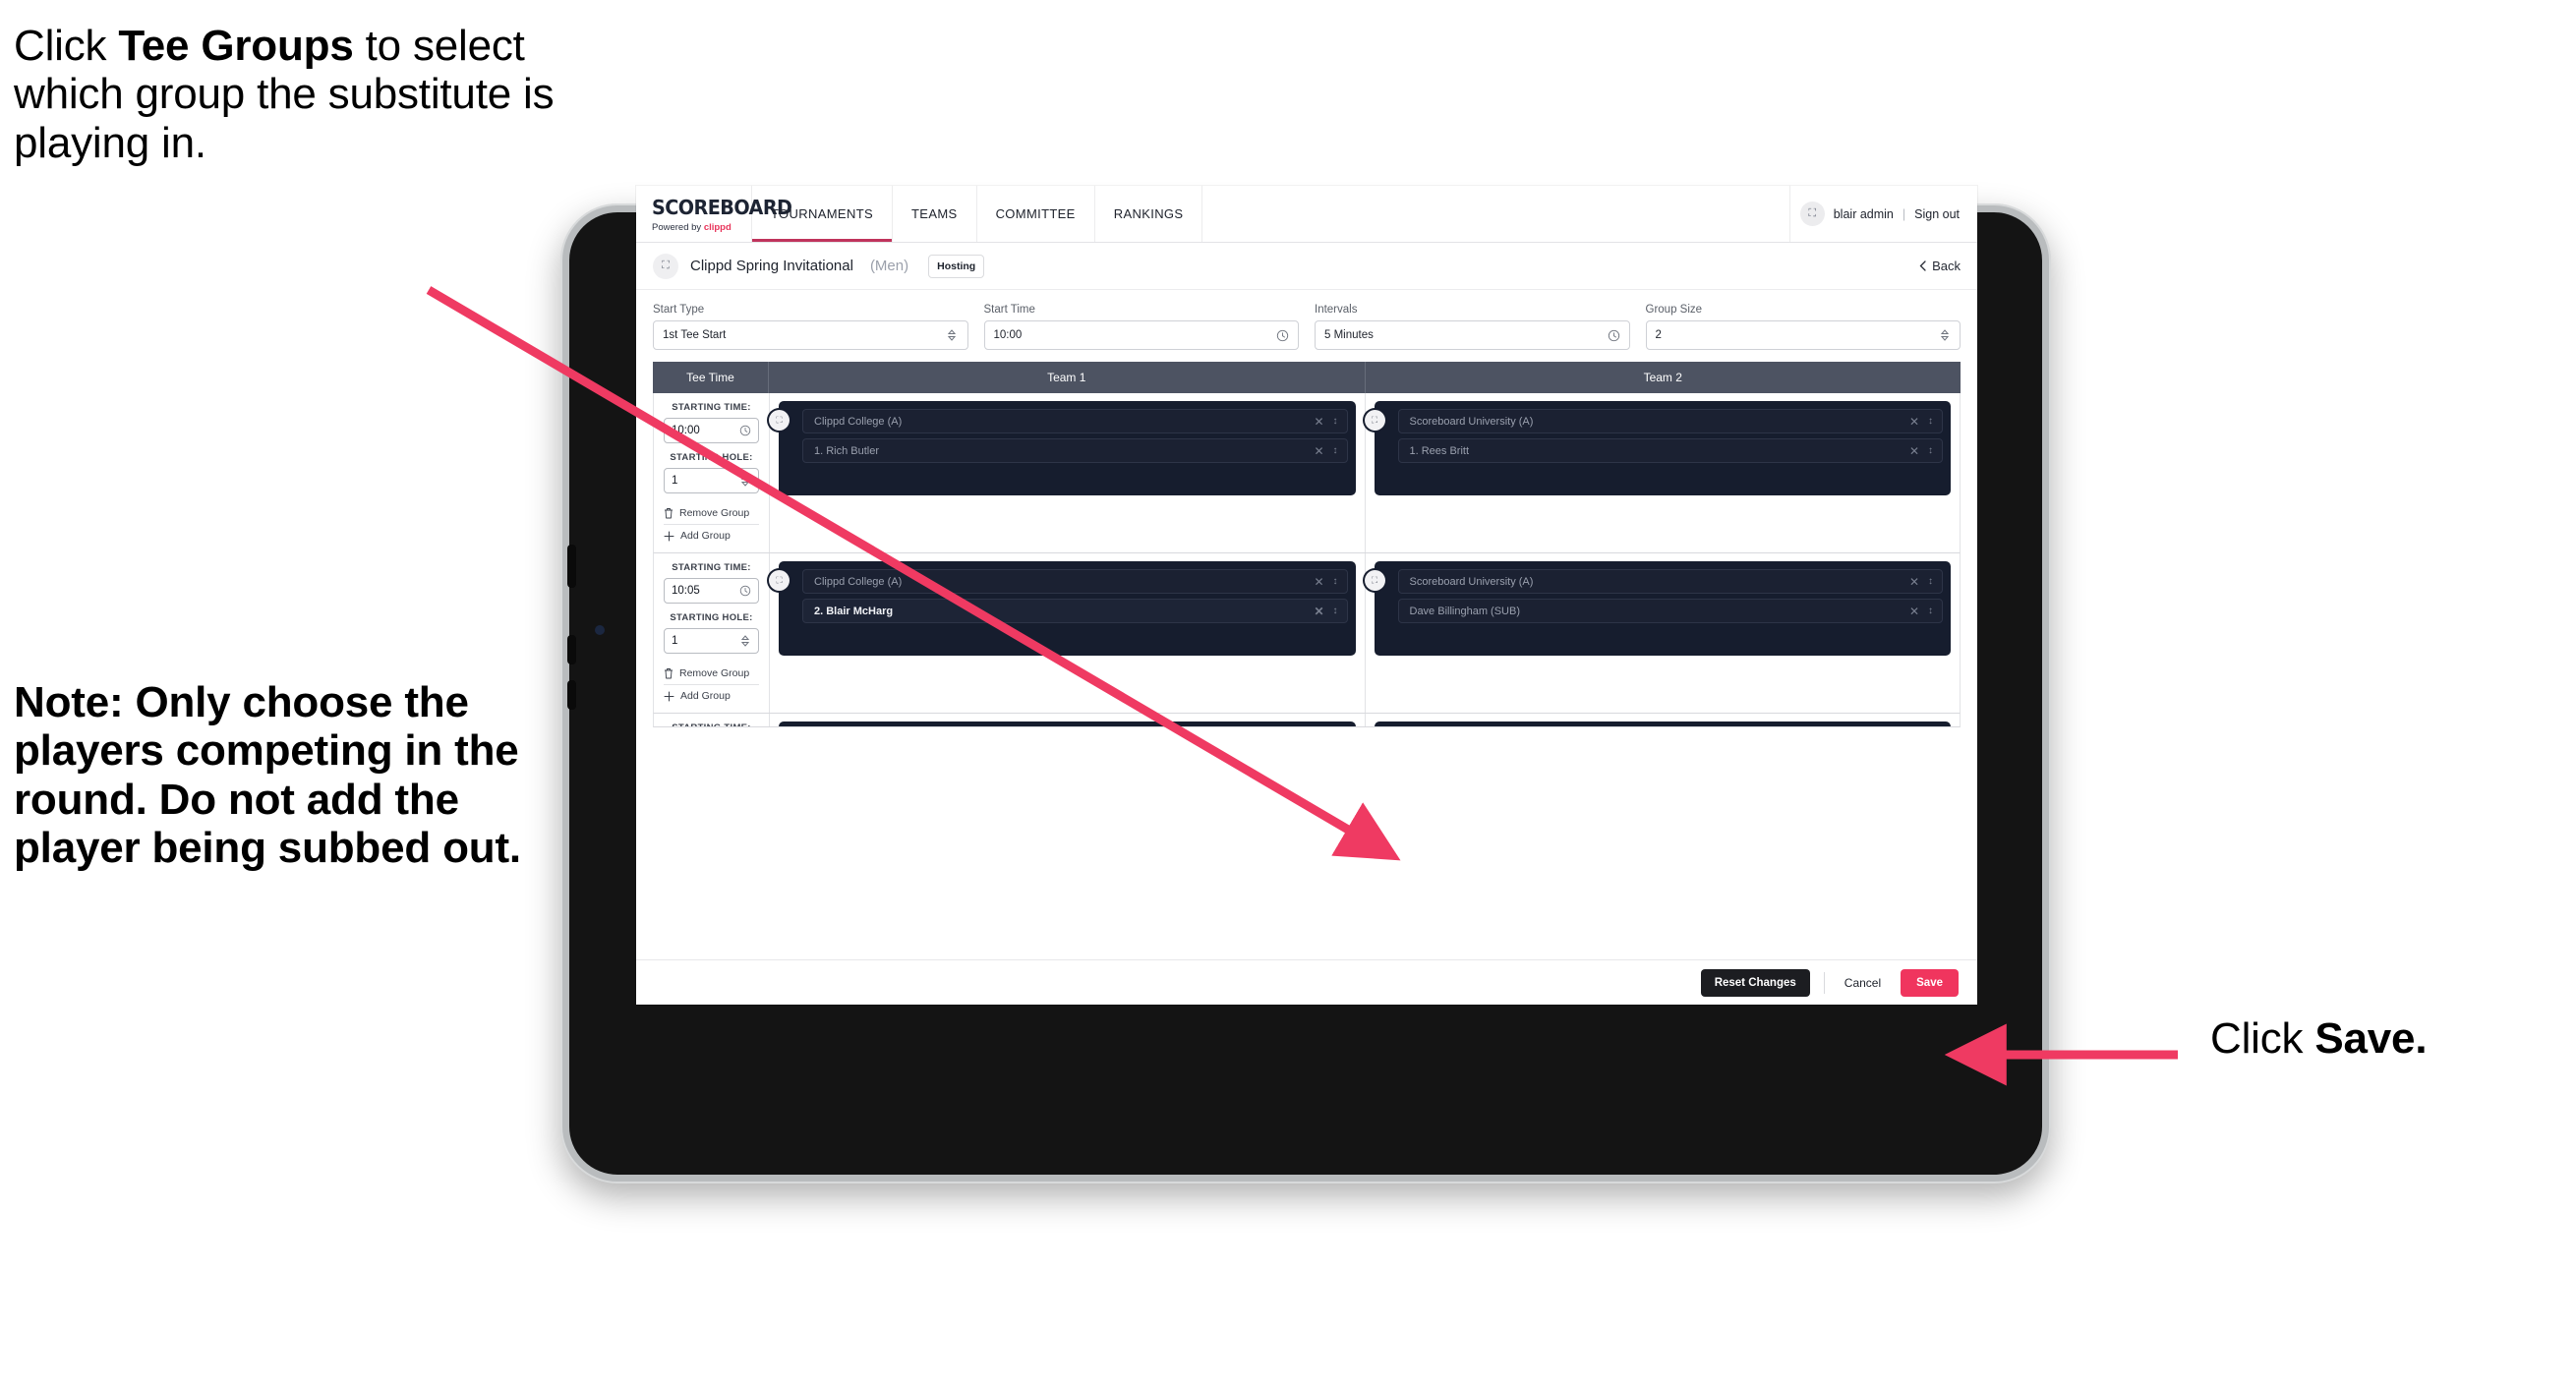 The width and height of the screenshot is (2576, 1385). Describe the element at coordinates (1937, 214) in the screenshot. I see `sign-out-link: Sign out` at that location.